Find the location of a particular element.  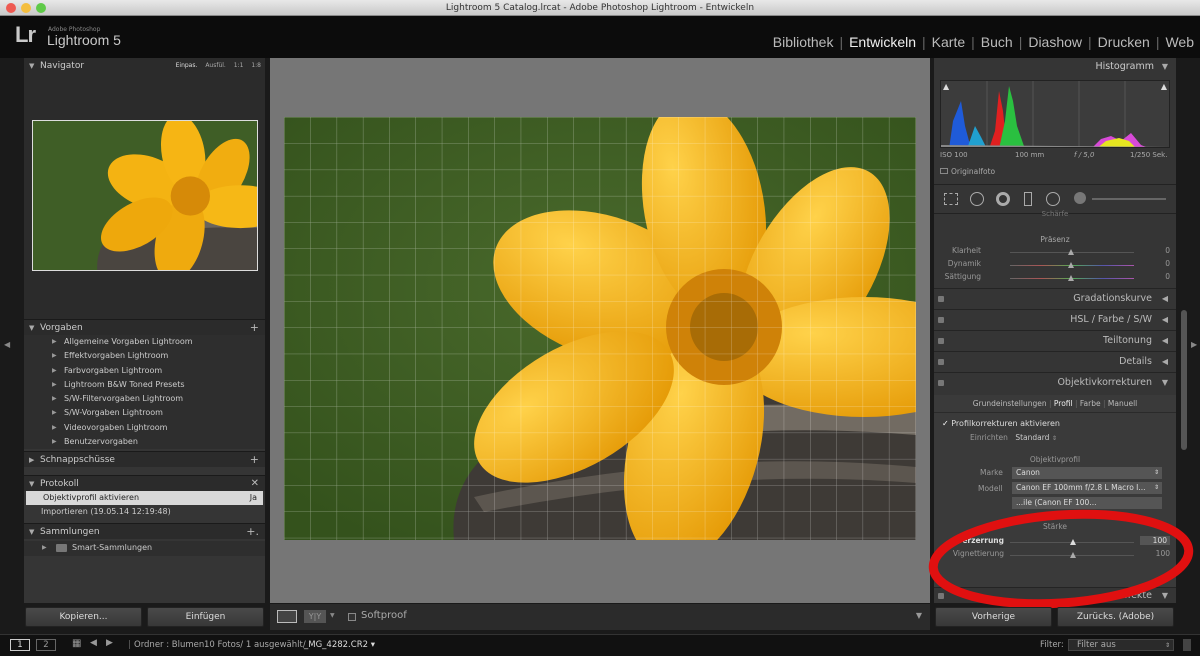

expand-triangle-icon: ▶ is located at coordinates (32, 460).